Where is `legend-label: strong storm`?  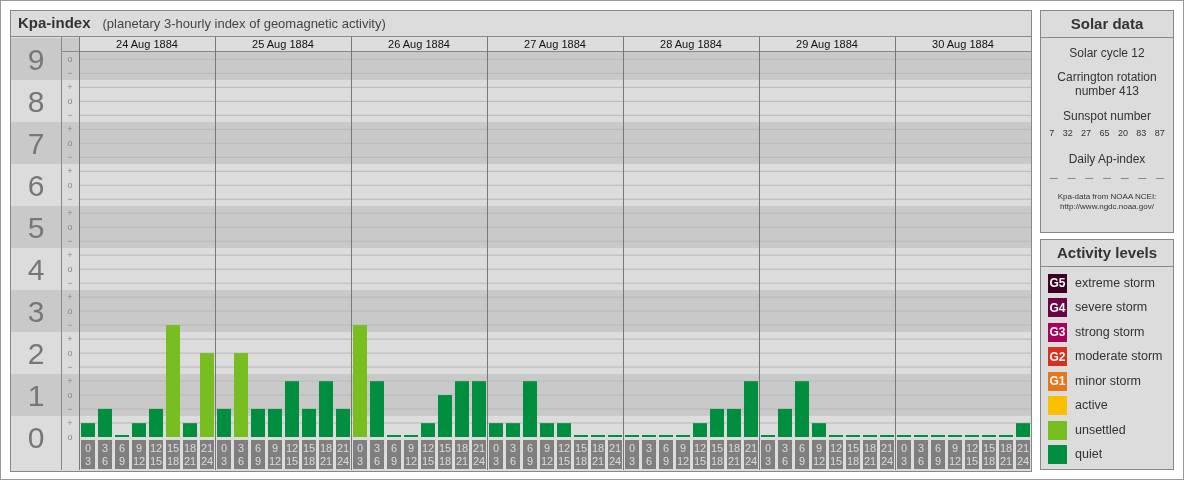 legend-label: strong storm is located at coordinates (1110, 332).